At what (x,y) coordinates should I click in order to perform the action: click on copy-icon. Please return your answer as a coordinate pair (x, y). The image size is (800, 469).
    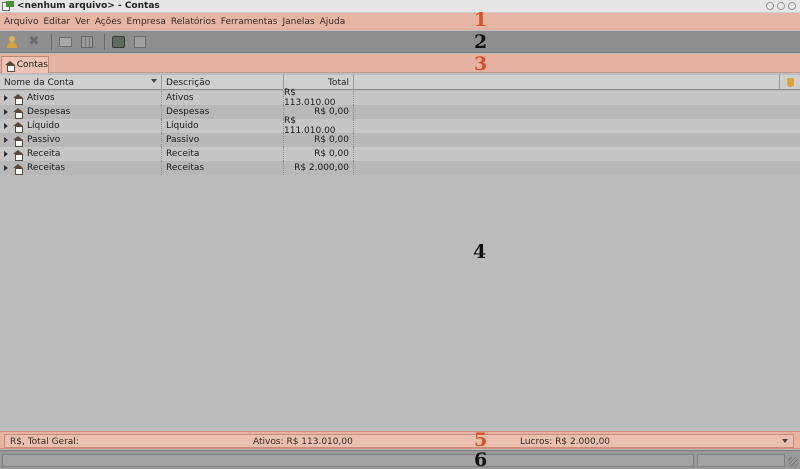
    Looking at the image, I should click on (140, 41).